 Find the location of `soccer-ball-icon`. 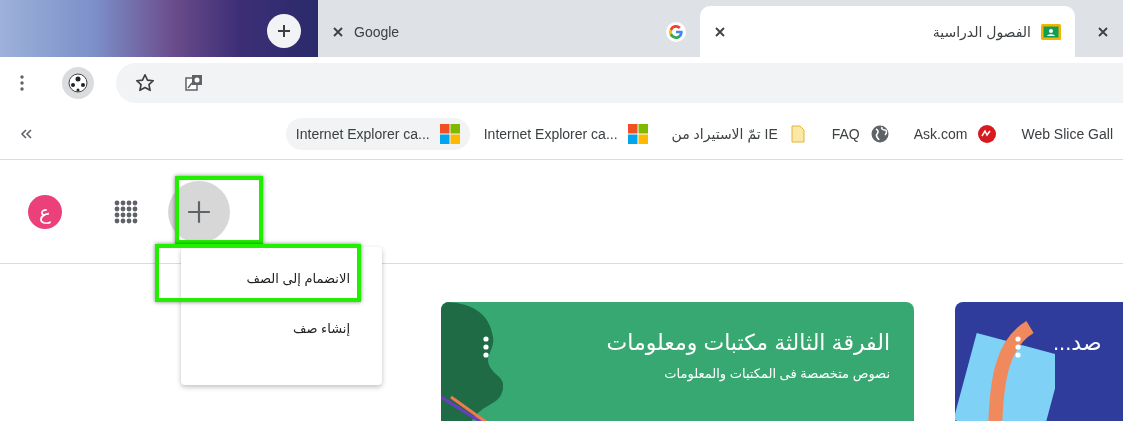

soccer-ball-icon is located at coordinates (78, 82).